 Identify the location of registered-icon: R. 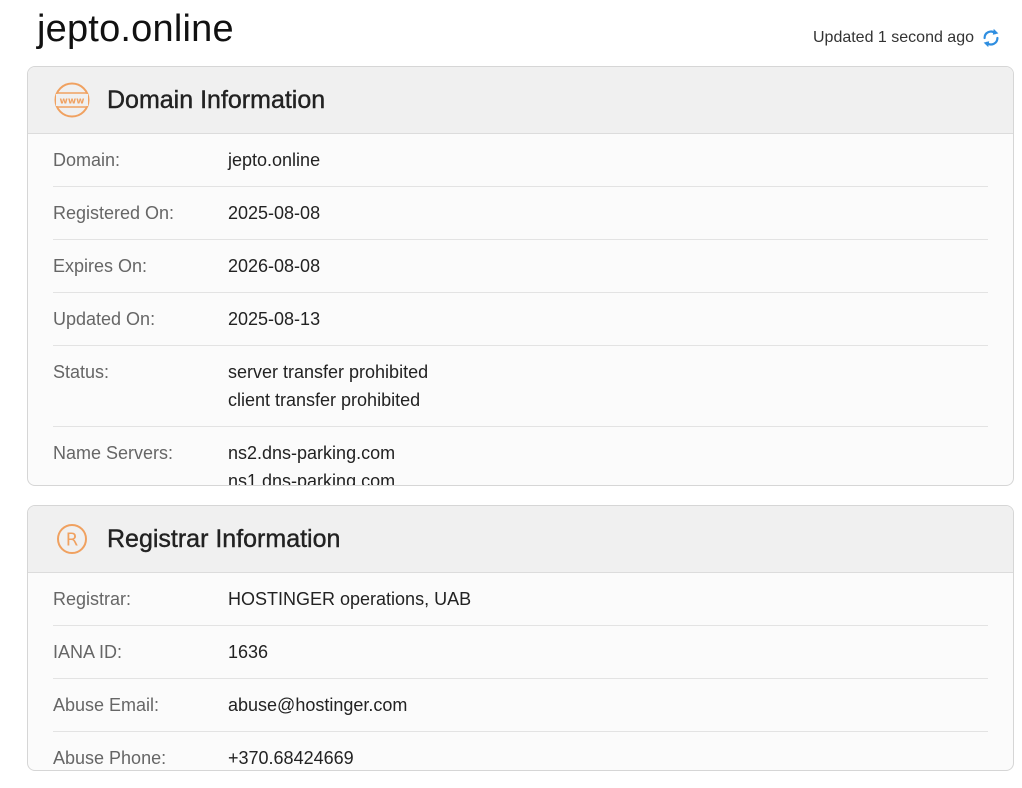
(72, 539).